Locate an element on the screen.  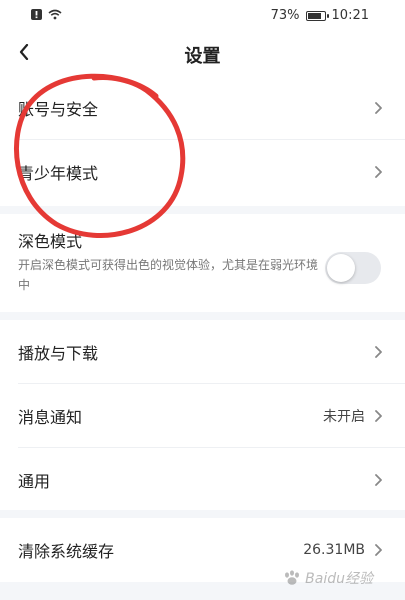
settings-item-label: 青少年模式 is located at coordinates (58, 173).